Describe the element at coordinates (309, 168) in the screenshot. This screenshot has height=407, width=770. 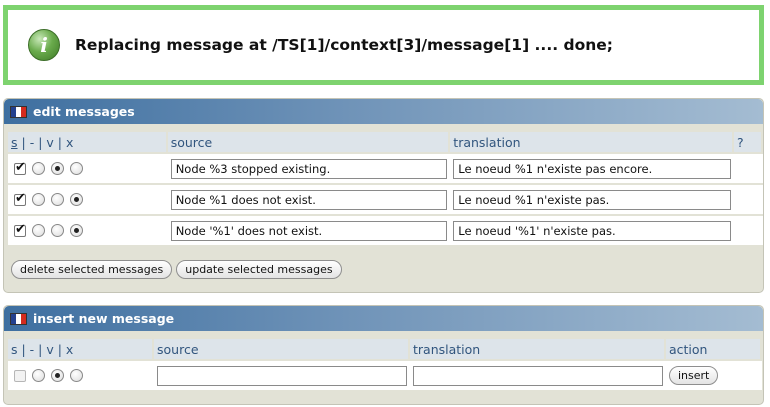
I see `source-input: Node %3 stopped existing.` at that location.